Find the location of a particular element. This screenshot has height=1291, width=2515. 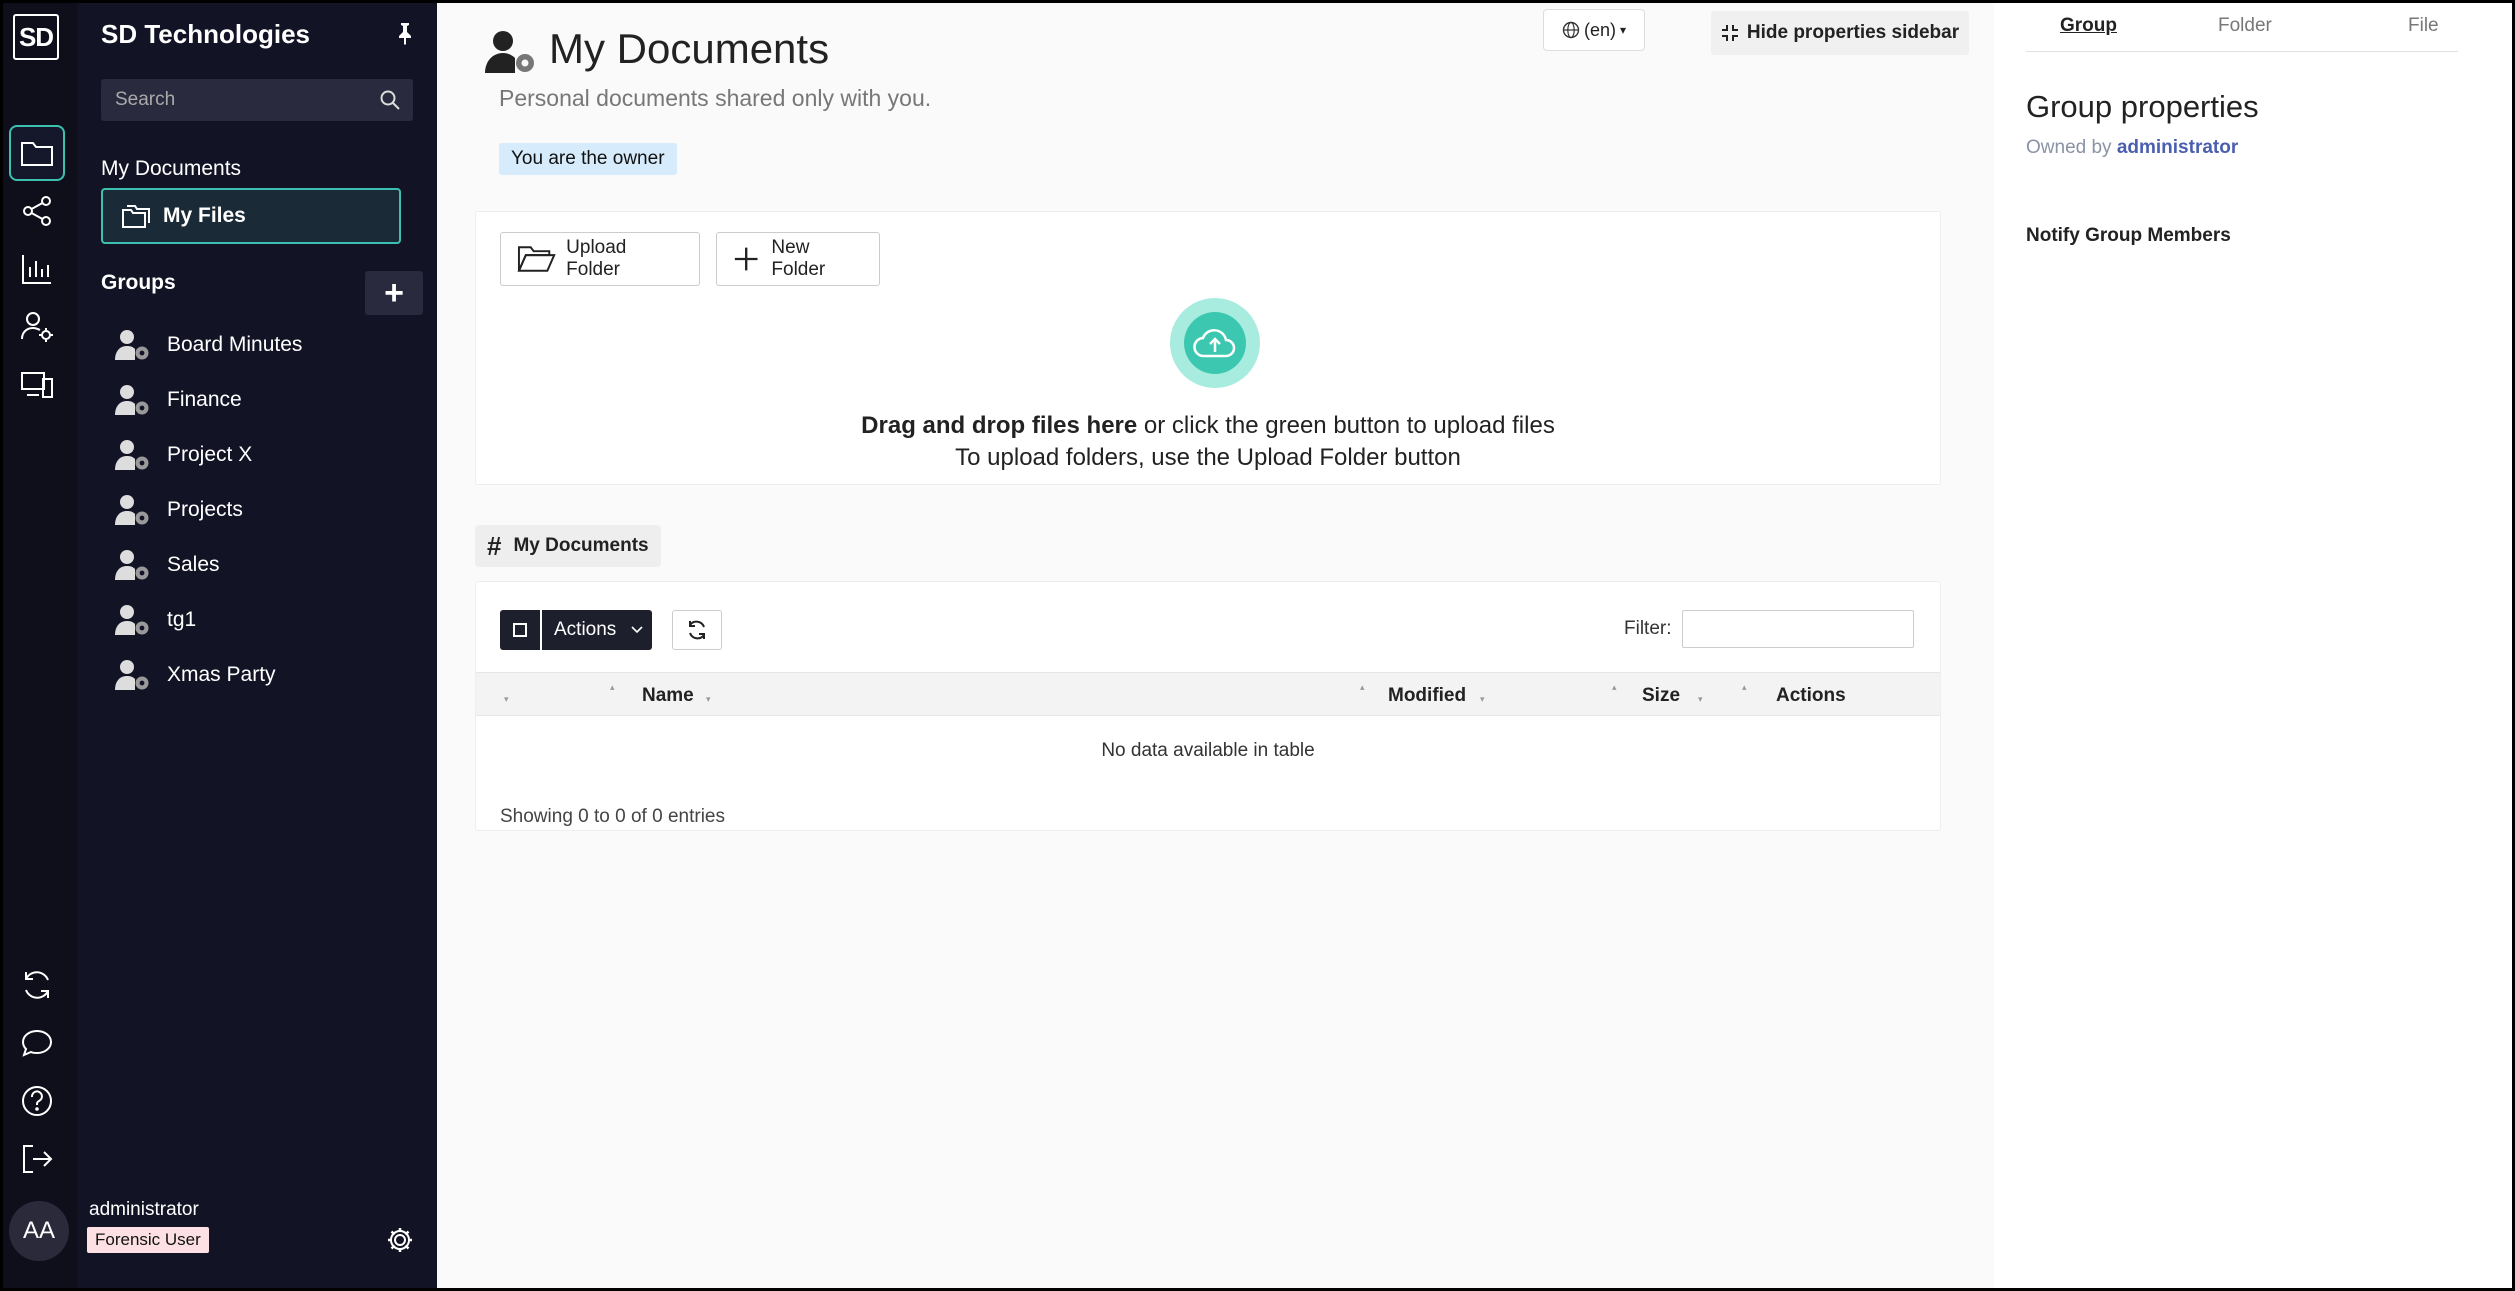

open-folder-icon is located at coordinates (536, 259).